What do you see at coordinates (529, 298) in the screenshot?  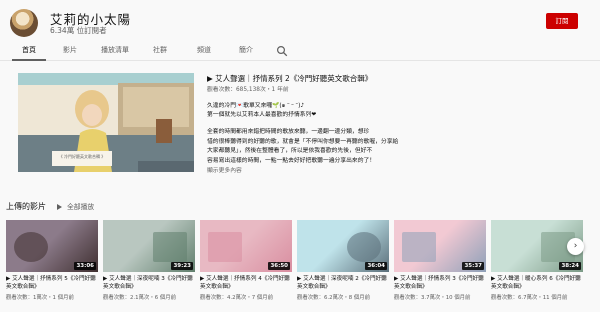 I see `video-meta: 觀看次數：6.7萬次・11 個月前` at bounding box center [529, 298].